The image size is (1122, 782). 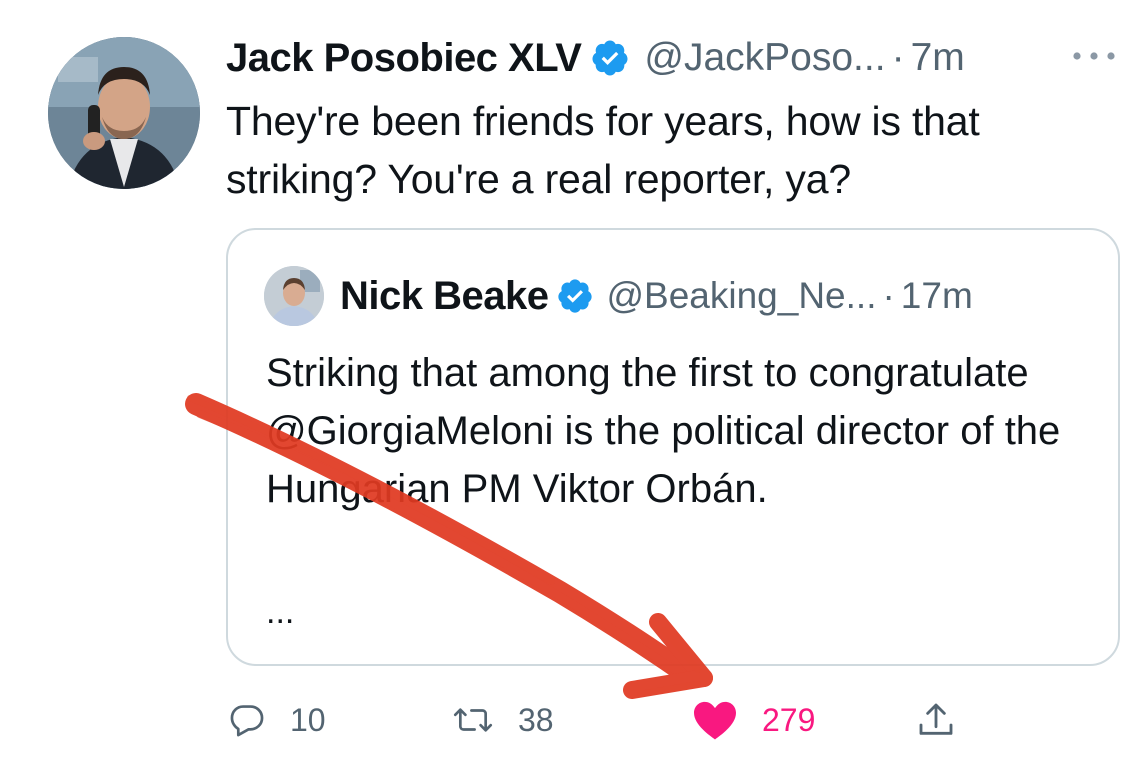 I want to click on share-icon, so click(x=936, y=719).